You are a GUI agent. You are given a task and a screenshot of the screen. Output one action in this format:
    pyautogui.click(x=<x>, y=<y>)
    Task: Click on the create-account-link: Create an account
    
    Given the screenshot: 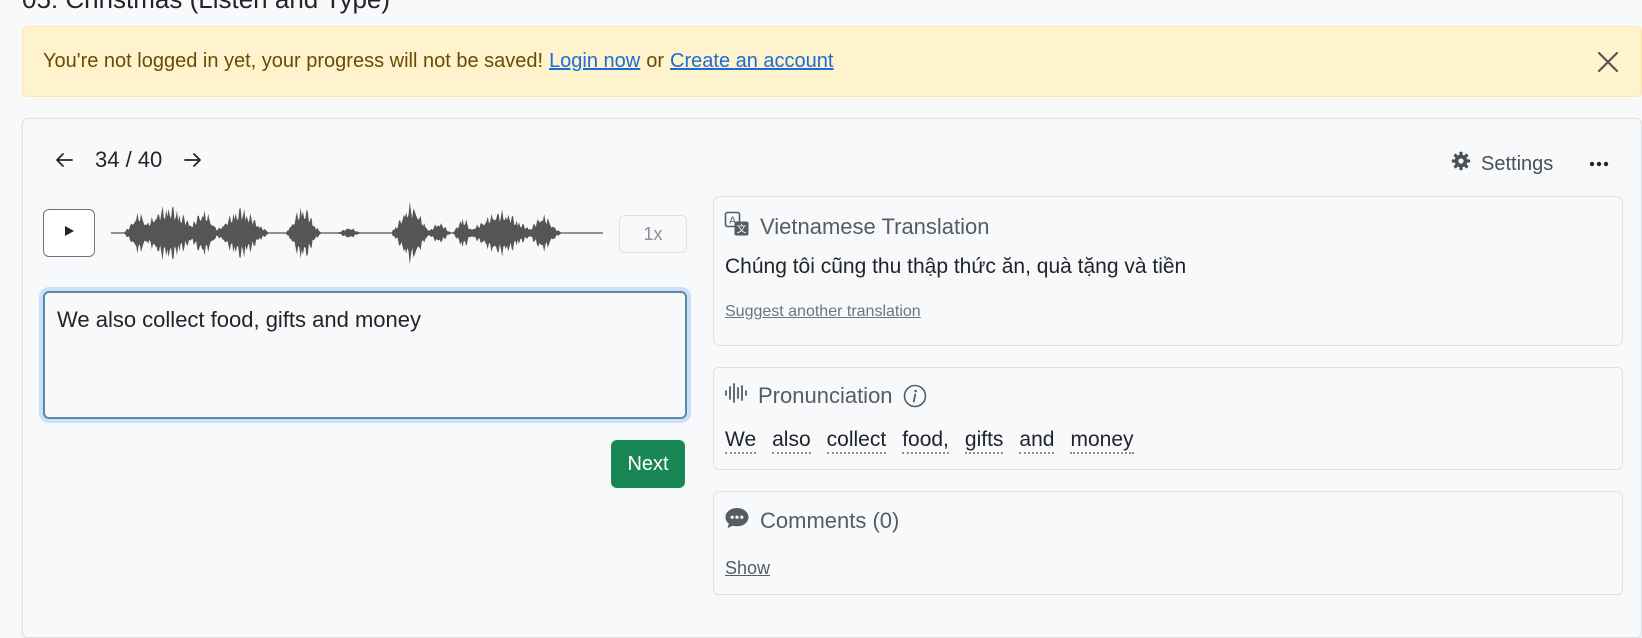 What is the action you would take?
    pyautogui.click(x=751, y=61)
    